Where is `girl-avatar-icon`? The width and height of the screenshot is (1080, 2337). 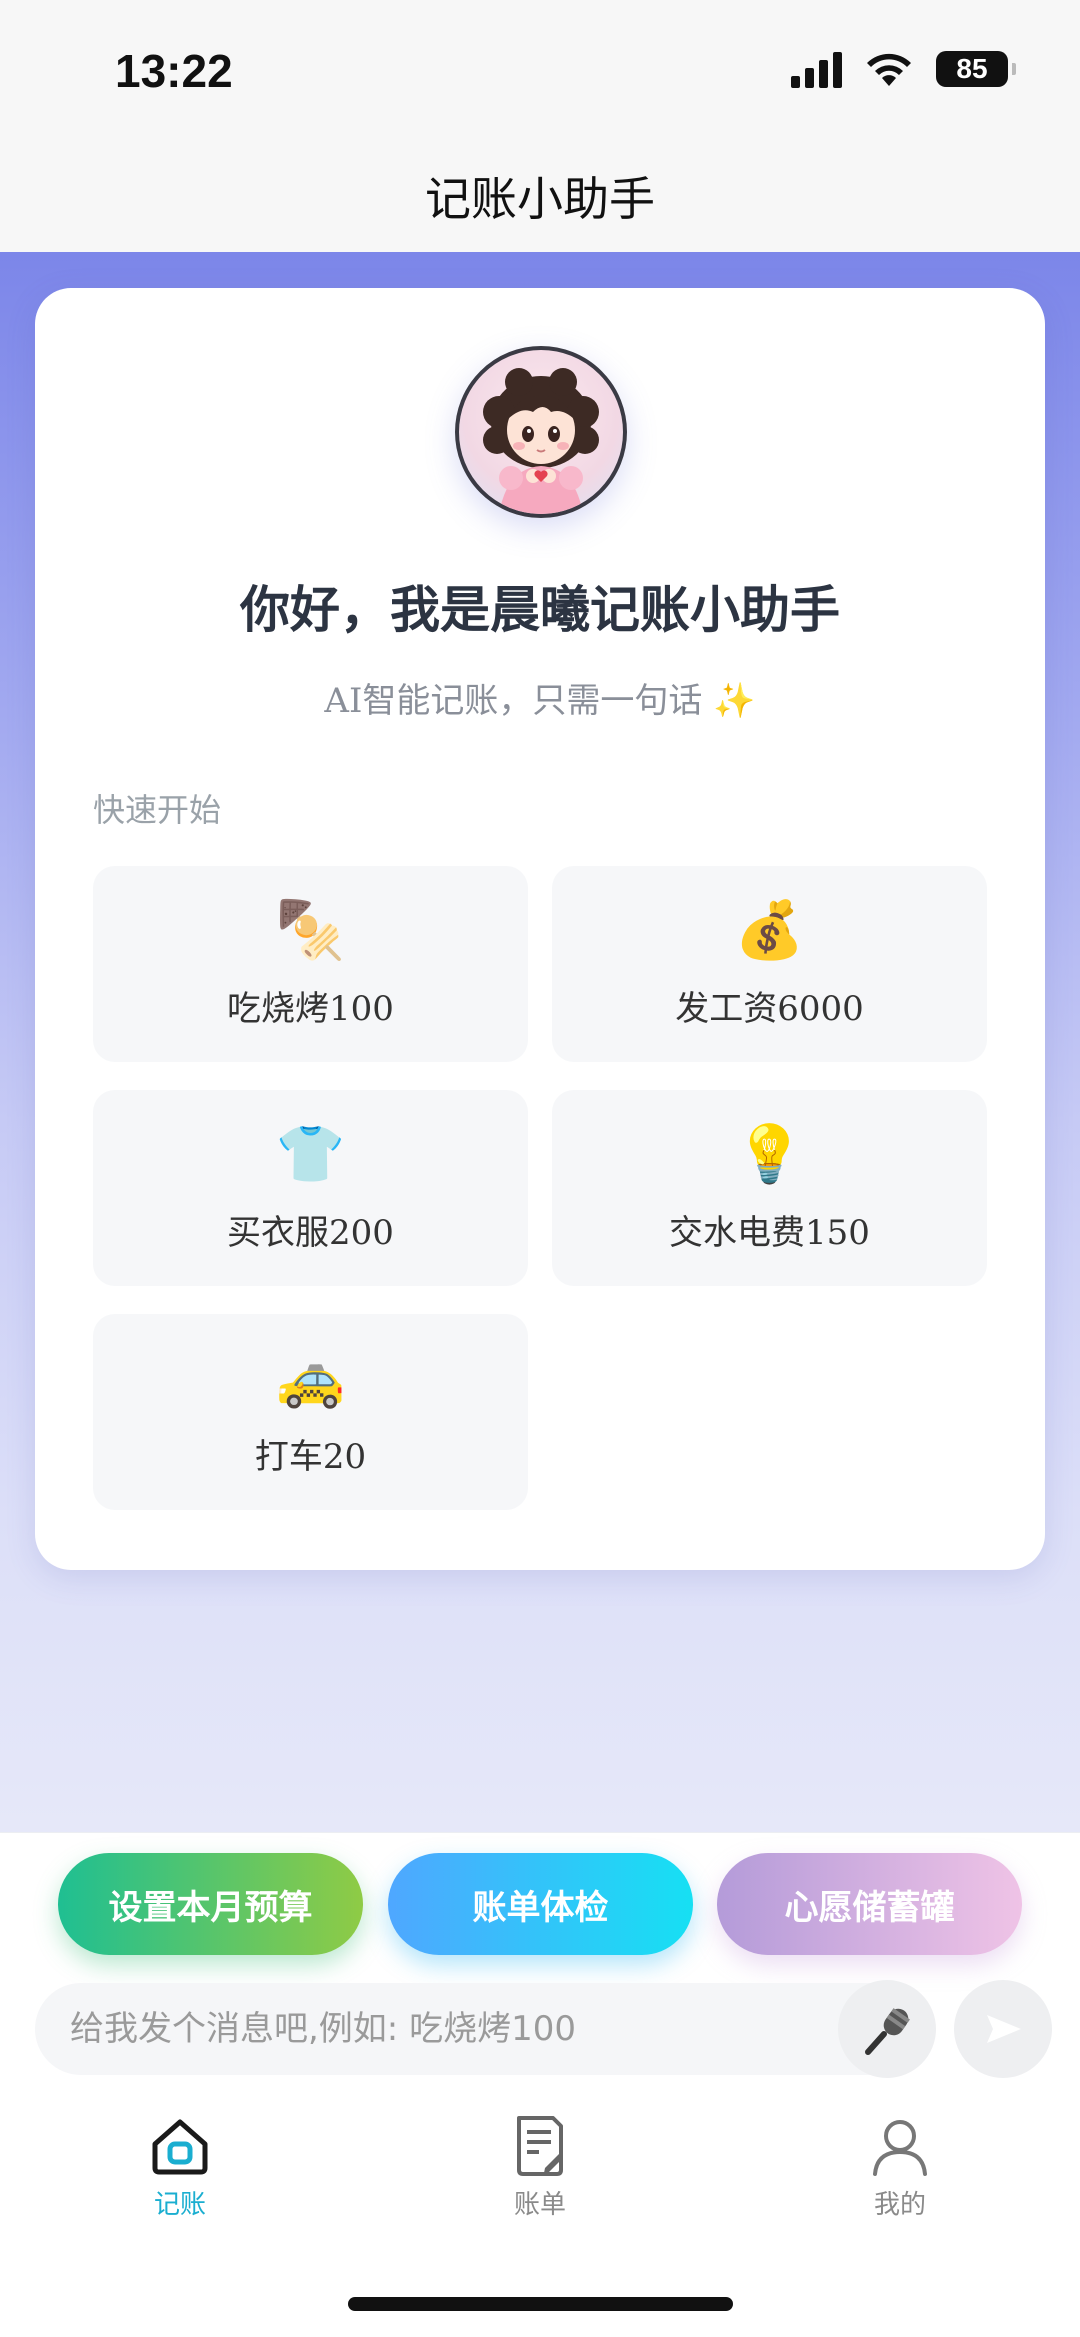 girl-avatar-icon is located at coordinates (541, 441).